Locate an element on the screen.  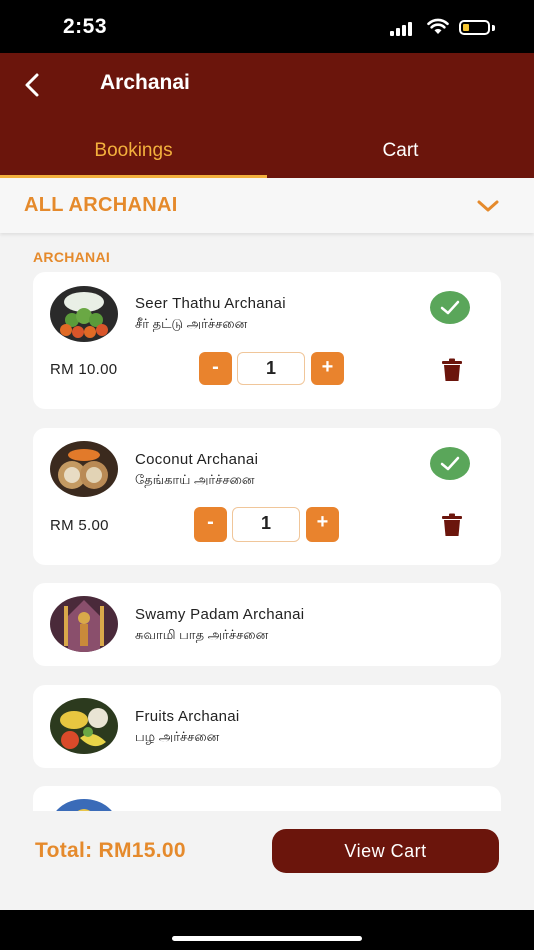
archanai-item-card: Fruits Archanai பழ அர்ச்சனை is located at coordinates (267, 726).